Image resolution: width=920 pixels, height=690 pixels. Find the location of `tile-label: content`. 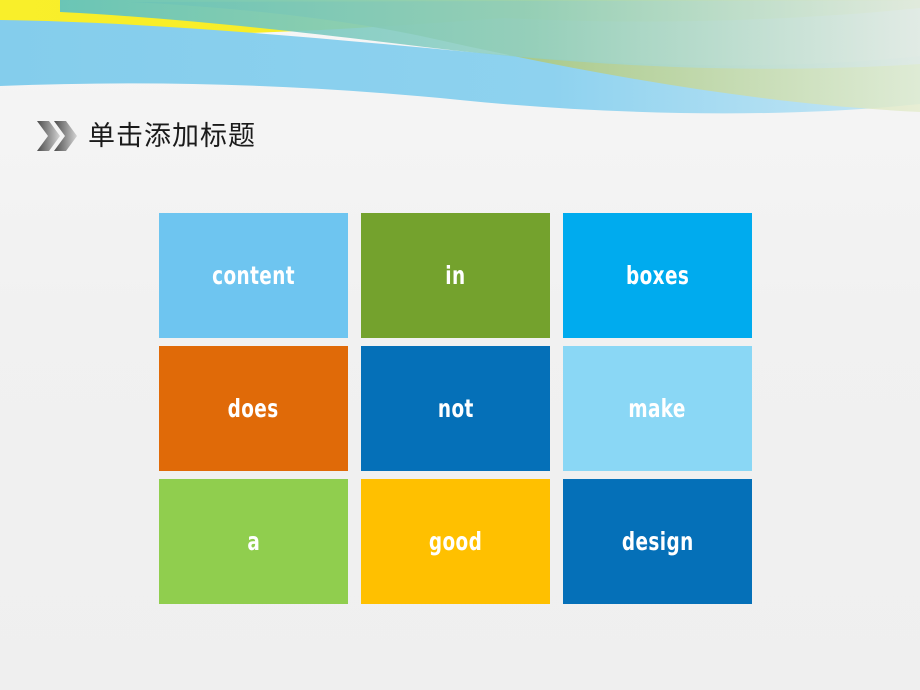

tile-label: content is located at coordinates (253, 275).